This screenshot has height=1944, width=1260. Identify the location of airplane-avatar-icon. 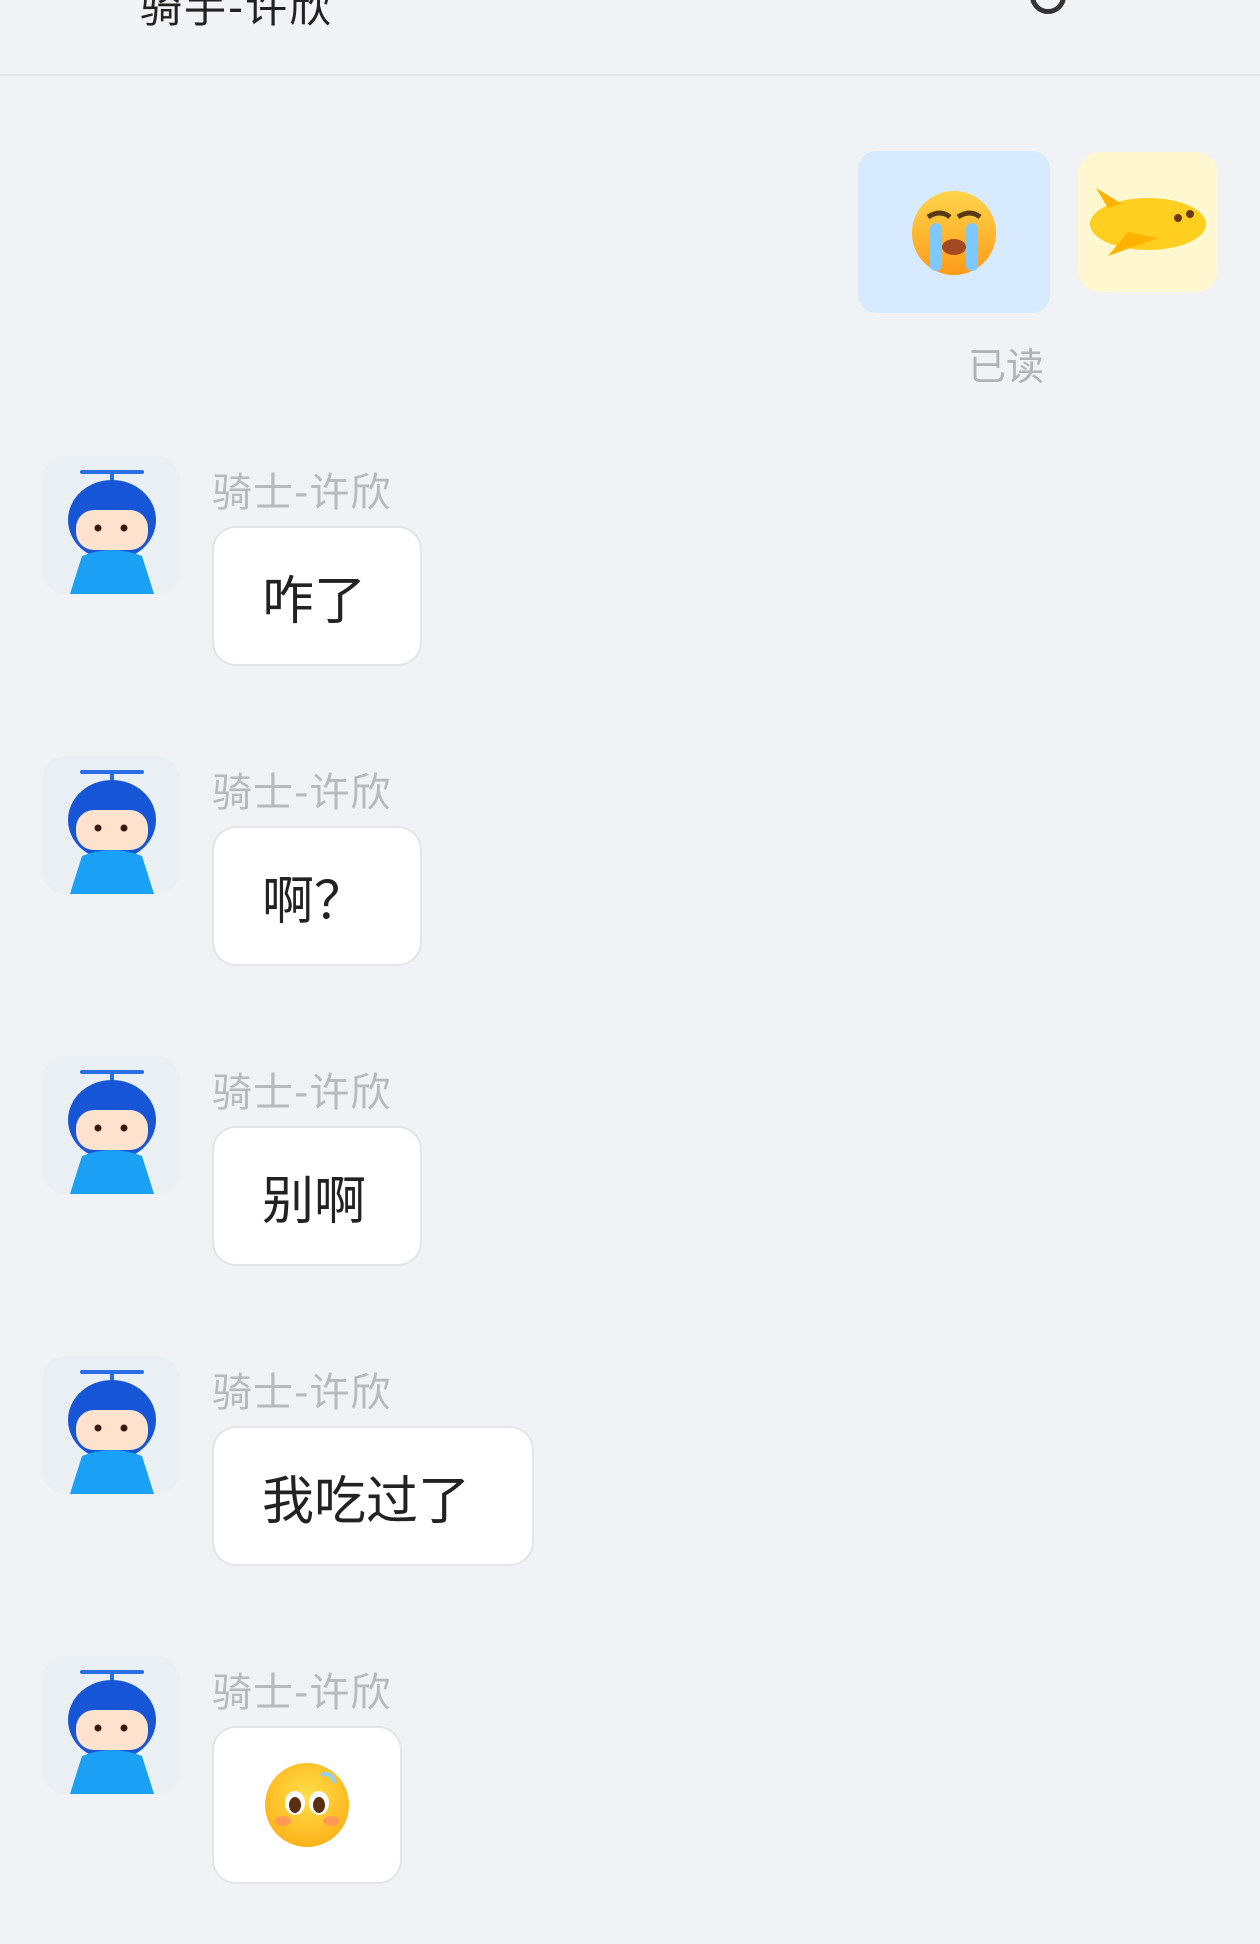
(1148, 222).